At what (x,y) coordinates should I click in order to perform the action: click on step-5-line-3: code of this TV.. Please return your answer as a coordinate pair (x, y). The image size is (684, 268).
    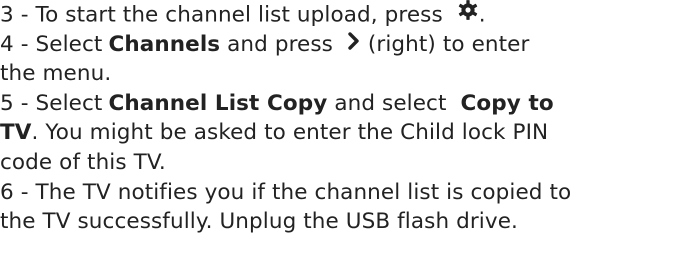
    Looking at the image, I should click on (342, 163).